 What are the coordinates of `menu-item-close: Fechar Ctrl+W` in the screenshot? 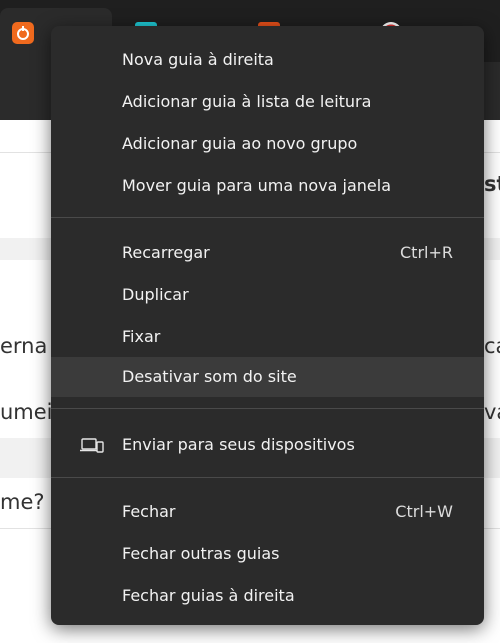 It's located at (267, 512).